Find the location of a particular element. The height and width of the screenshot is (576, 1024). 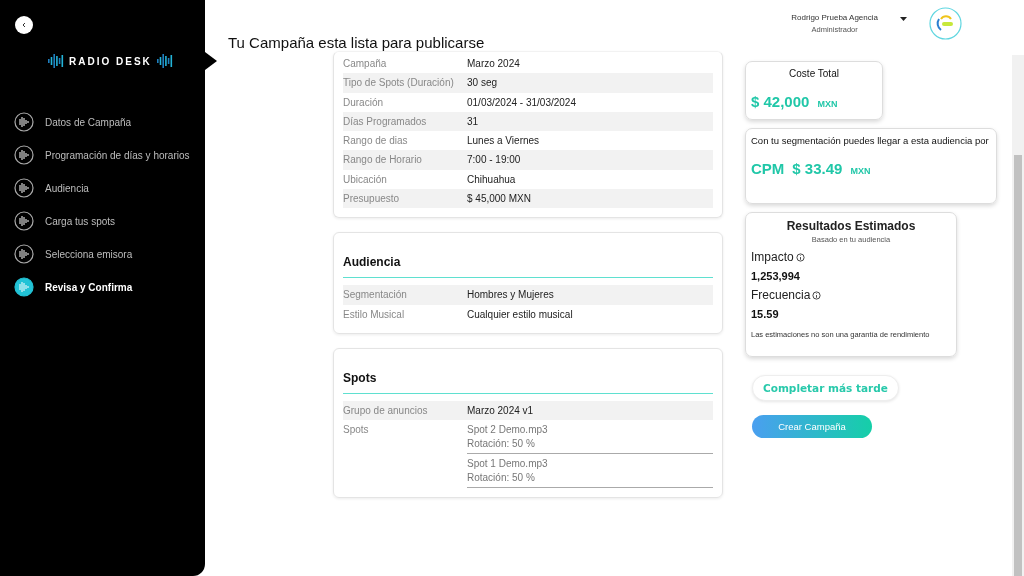

field-label: Días Programados is located at coordinates (385, 121).